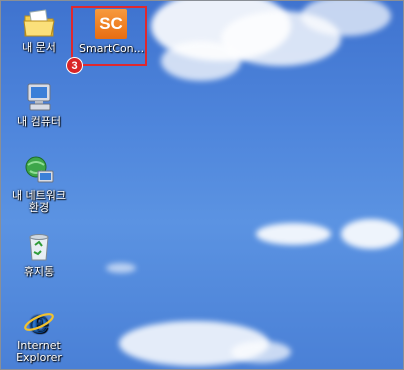 This screenshot has width=404, height=370. I want to click on highlight-box, so click(109, 36).